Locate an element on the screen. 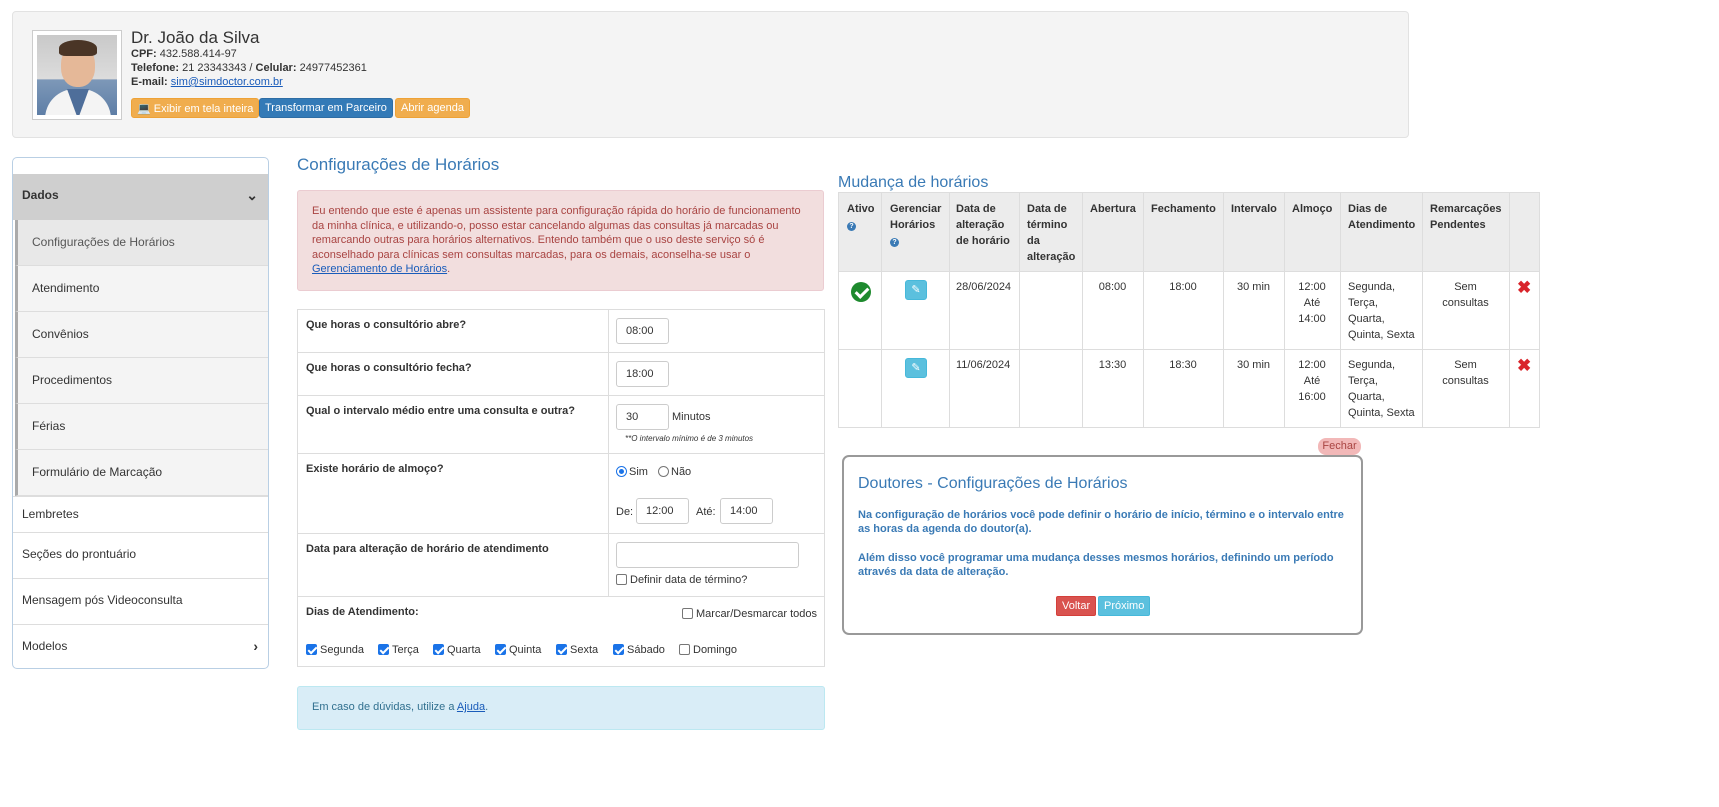 This screenshot has width=1719, height=807. gerenciamento-link: Gerenciamento de Horários is located at coordinates (379, 269).